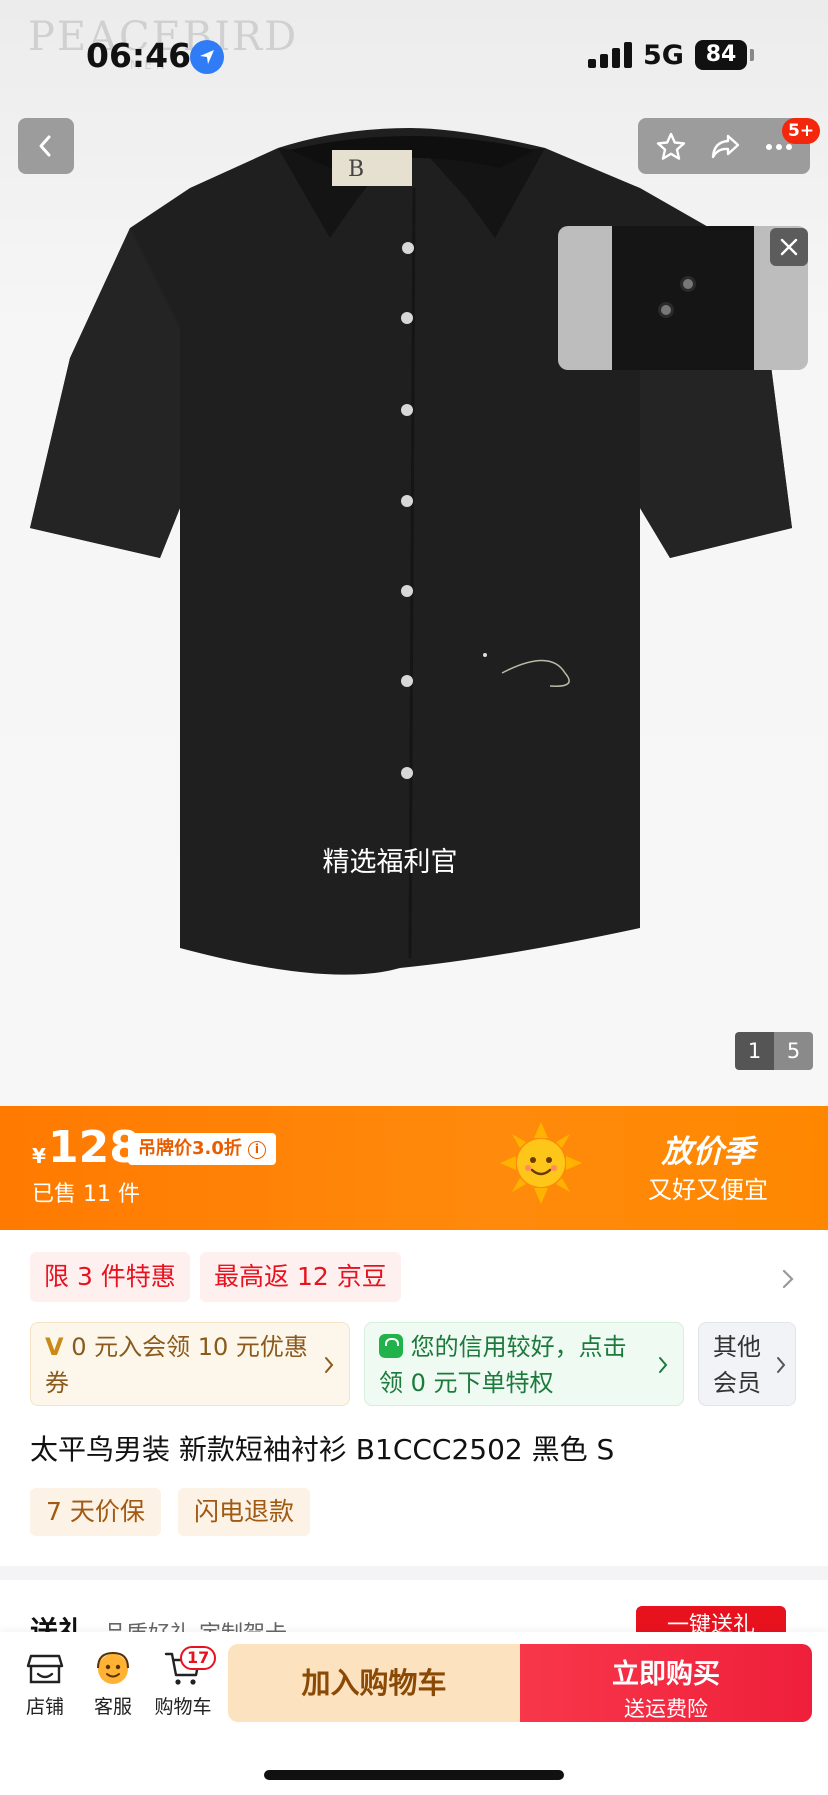  Describe the element at coordinates (110, 1277) in the screenshot. I see `promo-chip-limit: 限 3 件特惠` at that location.